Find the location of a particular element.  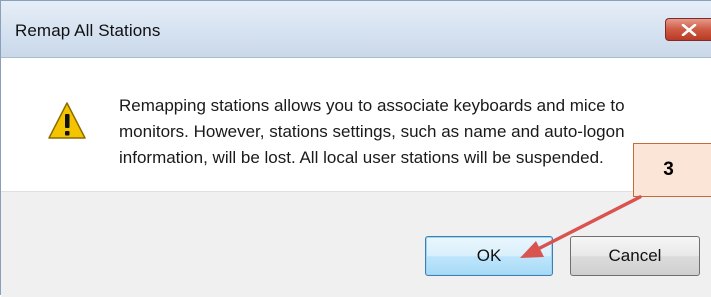

close-icon is located at coordinates (689, 30).